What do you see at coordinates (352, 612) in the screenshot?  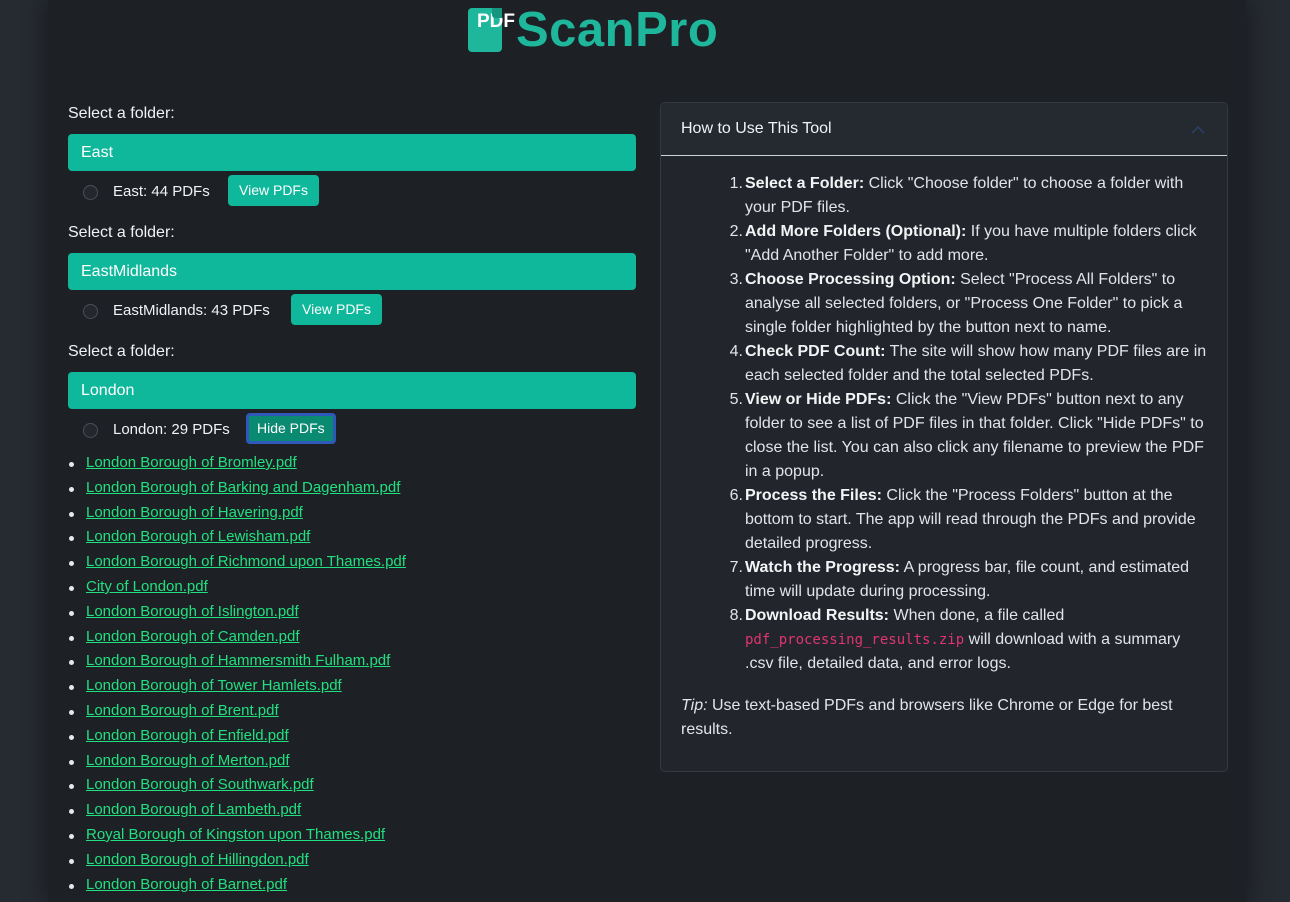 I see `list-item: London Borough of Islington.pdf` at bounding box center [352, 612].